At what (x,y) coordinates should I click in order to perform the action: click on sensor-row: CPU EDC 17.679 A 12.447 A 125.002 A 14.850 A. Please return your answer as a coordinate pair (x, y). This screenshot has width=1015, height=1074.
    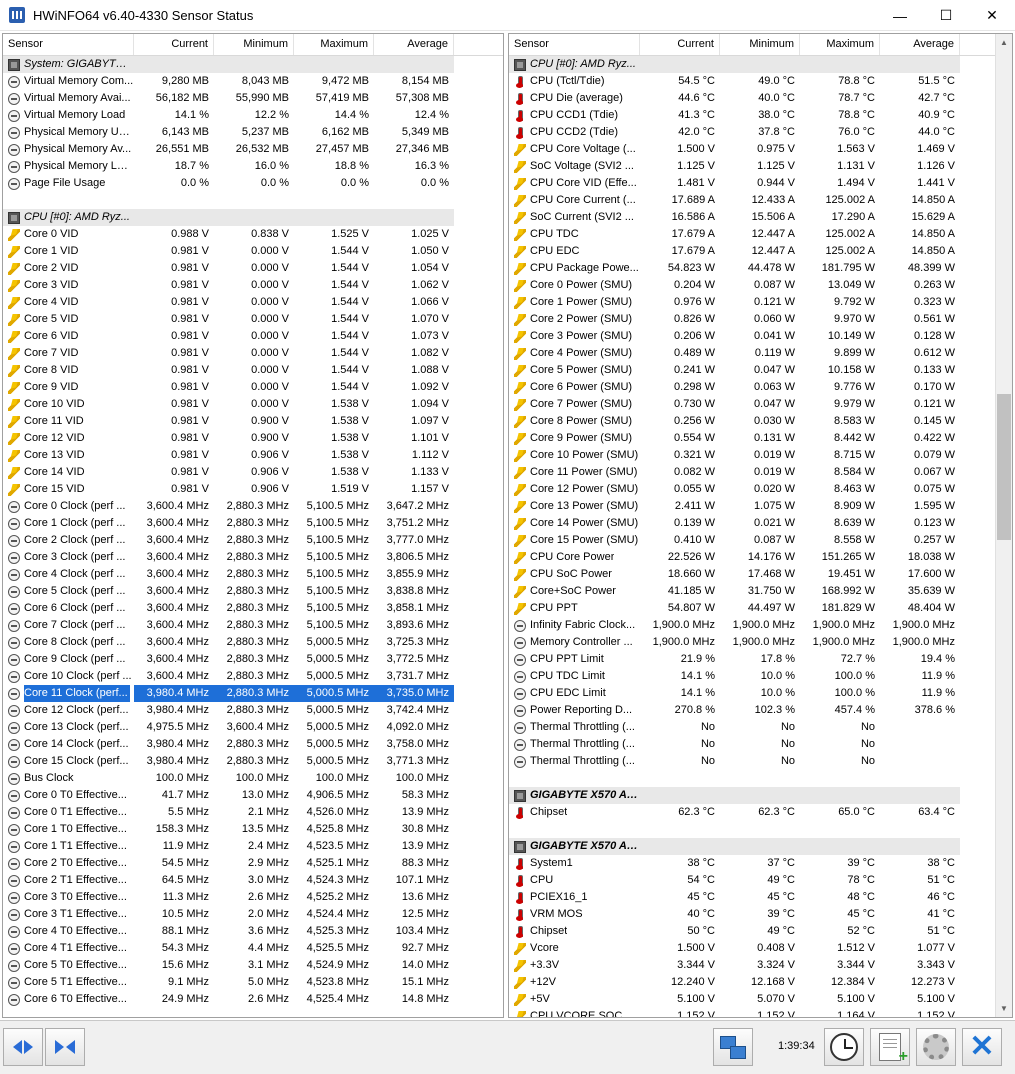
    Looking at the image, I should click on (760, 251).